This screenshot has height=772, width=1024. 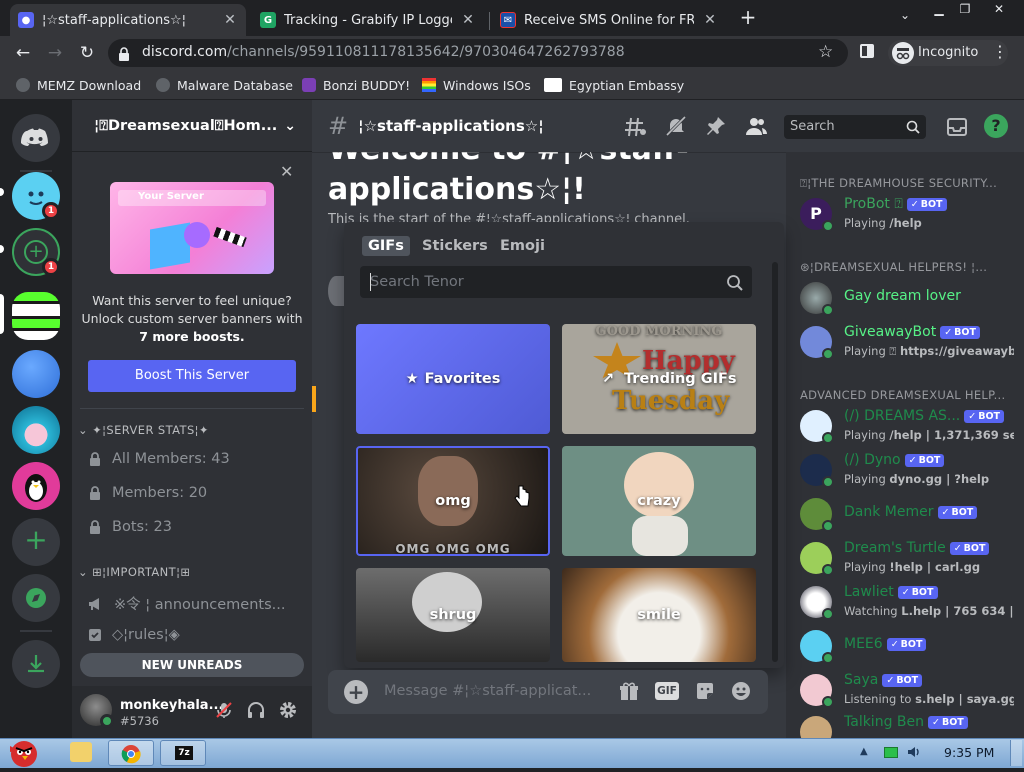 What do you see at coordinates (36, 664) in the screenshot?
I see `download-apps-button` at bounding box center [36, 664].